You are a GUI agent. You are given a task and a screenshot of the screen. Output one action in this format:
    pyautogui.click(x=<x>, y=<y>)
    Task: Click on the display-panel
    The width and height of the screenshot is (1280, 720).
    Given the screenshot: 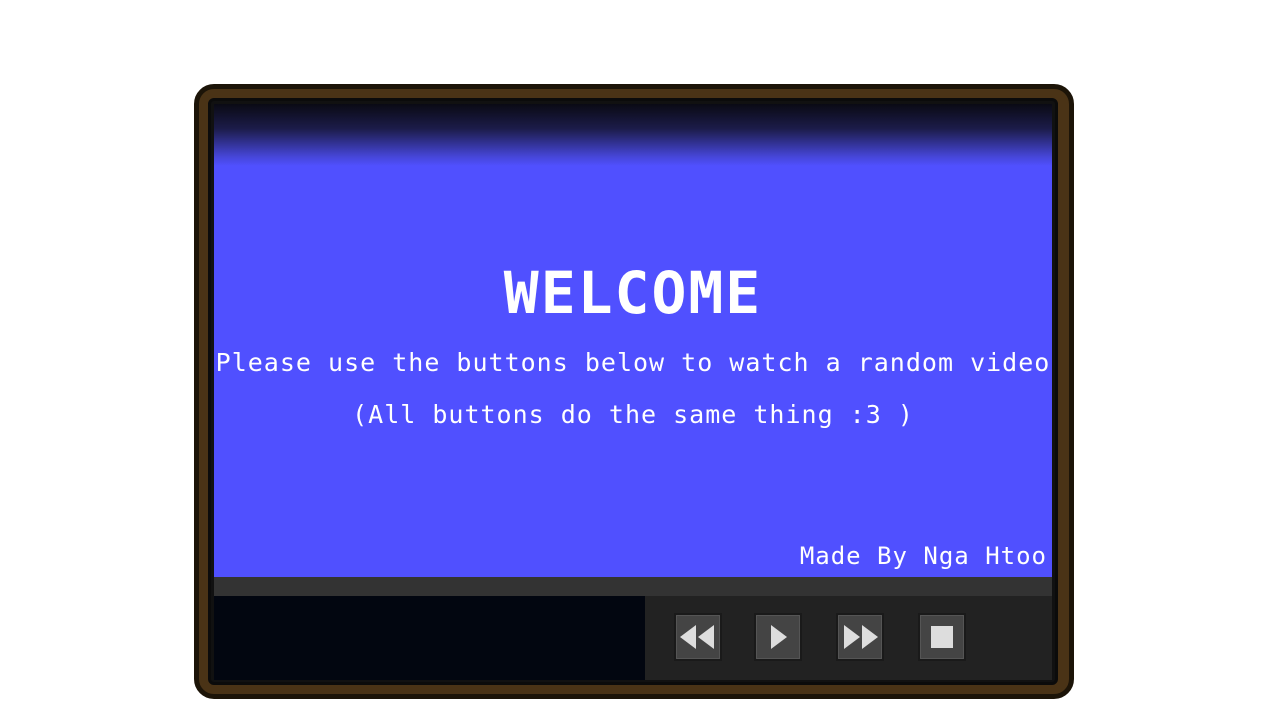 What is the action you would take?
    pyautogui.click(x=429, y=638)
    